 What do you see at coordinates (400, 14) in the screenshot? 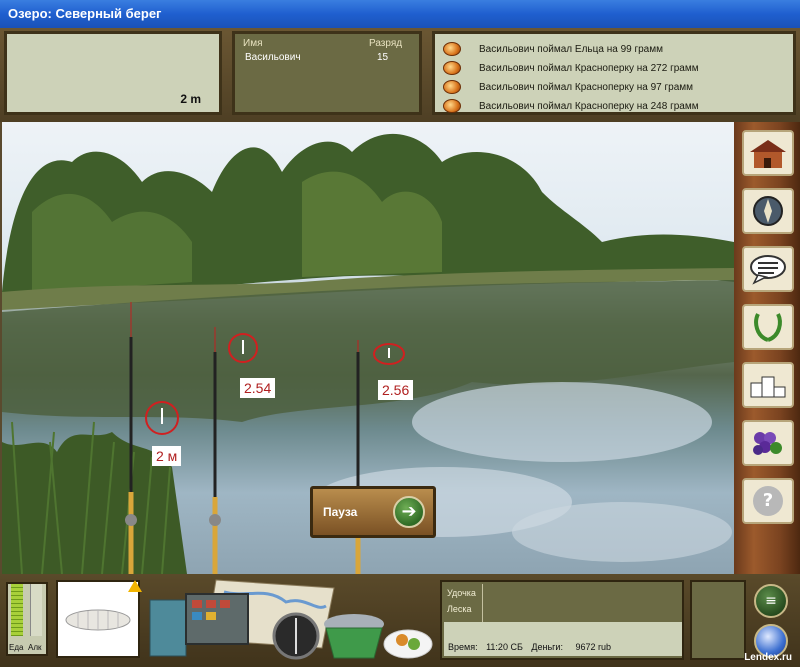
I see `window-title: Озеро: Северный берег` at bounding box center [400, 14].